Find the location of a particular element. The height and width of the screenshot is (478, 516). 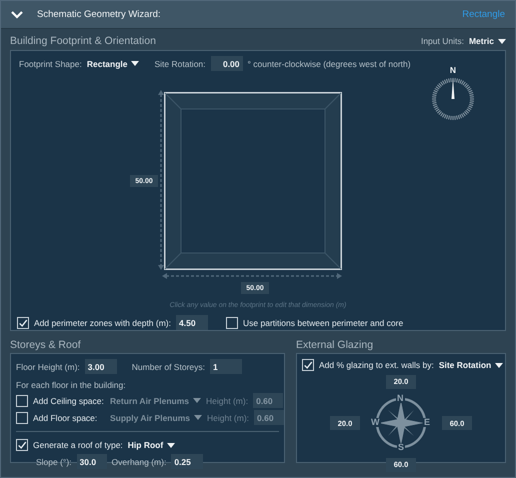

shape-dropdown: Rectangle is located at coordinates (113, 63).